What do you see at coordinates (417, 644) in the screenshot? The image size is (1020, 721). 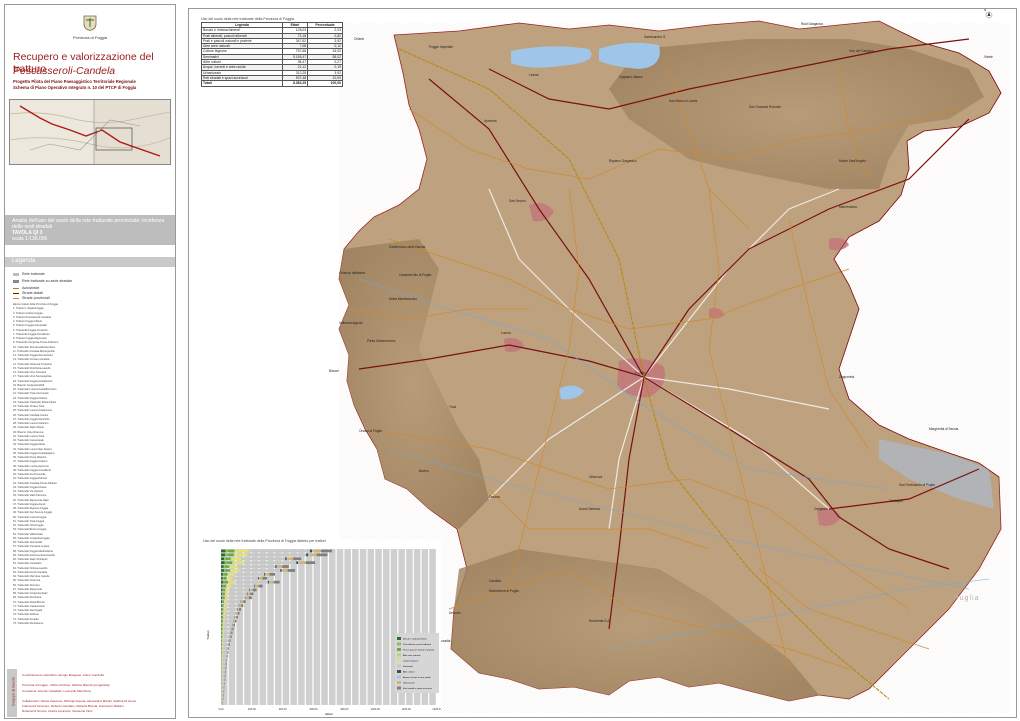 I see `legend-entry: Prati alberati, pascoli alberati` at bounding box center [417, 644].